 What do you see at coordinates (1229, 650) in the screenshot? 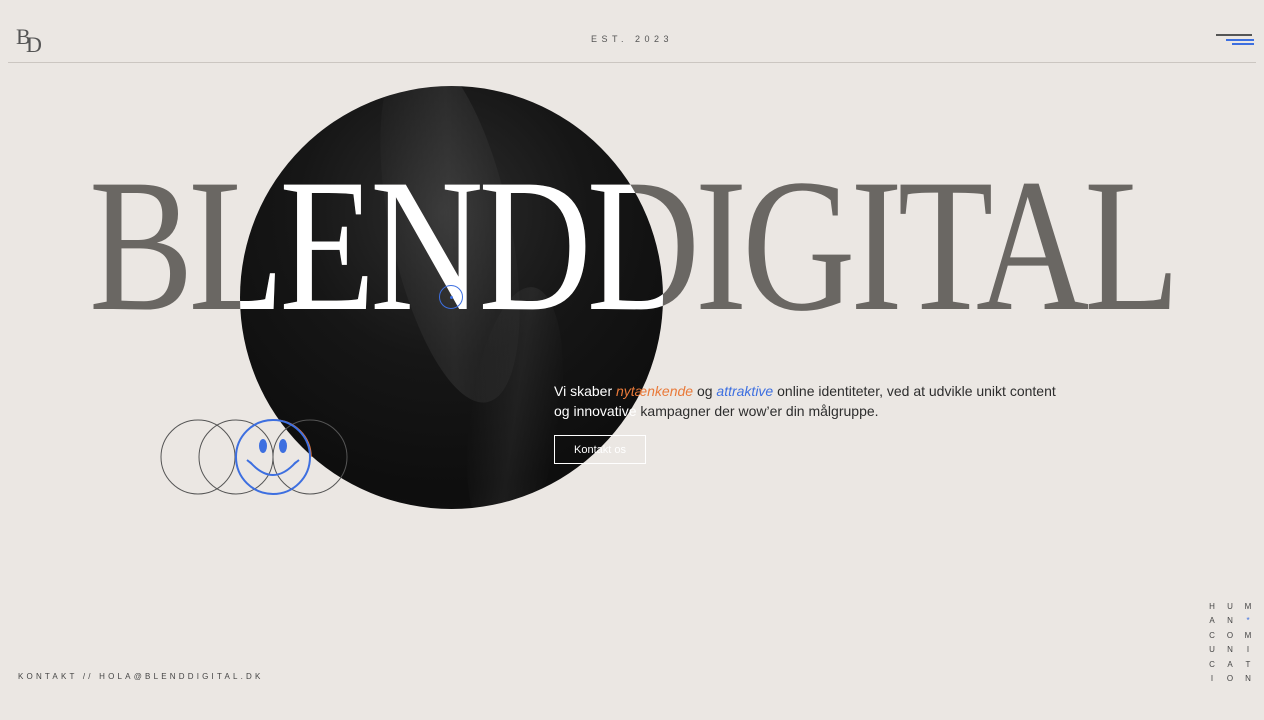
I see `side-text-row: UNI` at bounding box center [1229, 650].